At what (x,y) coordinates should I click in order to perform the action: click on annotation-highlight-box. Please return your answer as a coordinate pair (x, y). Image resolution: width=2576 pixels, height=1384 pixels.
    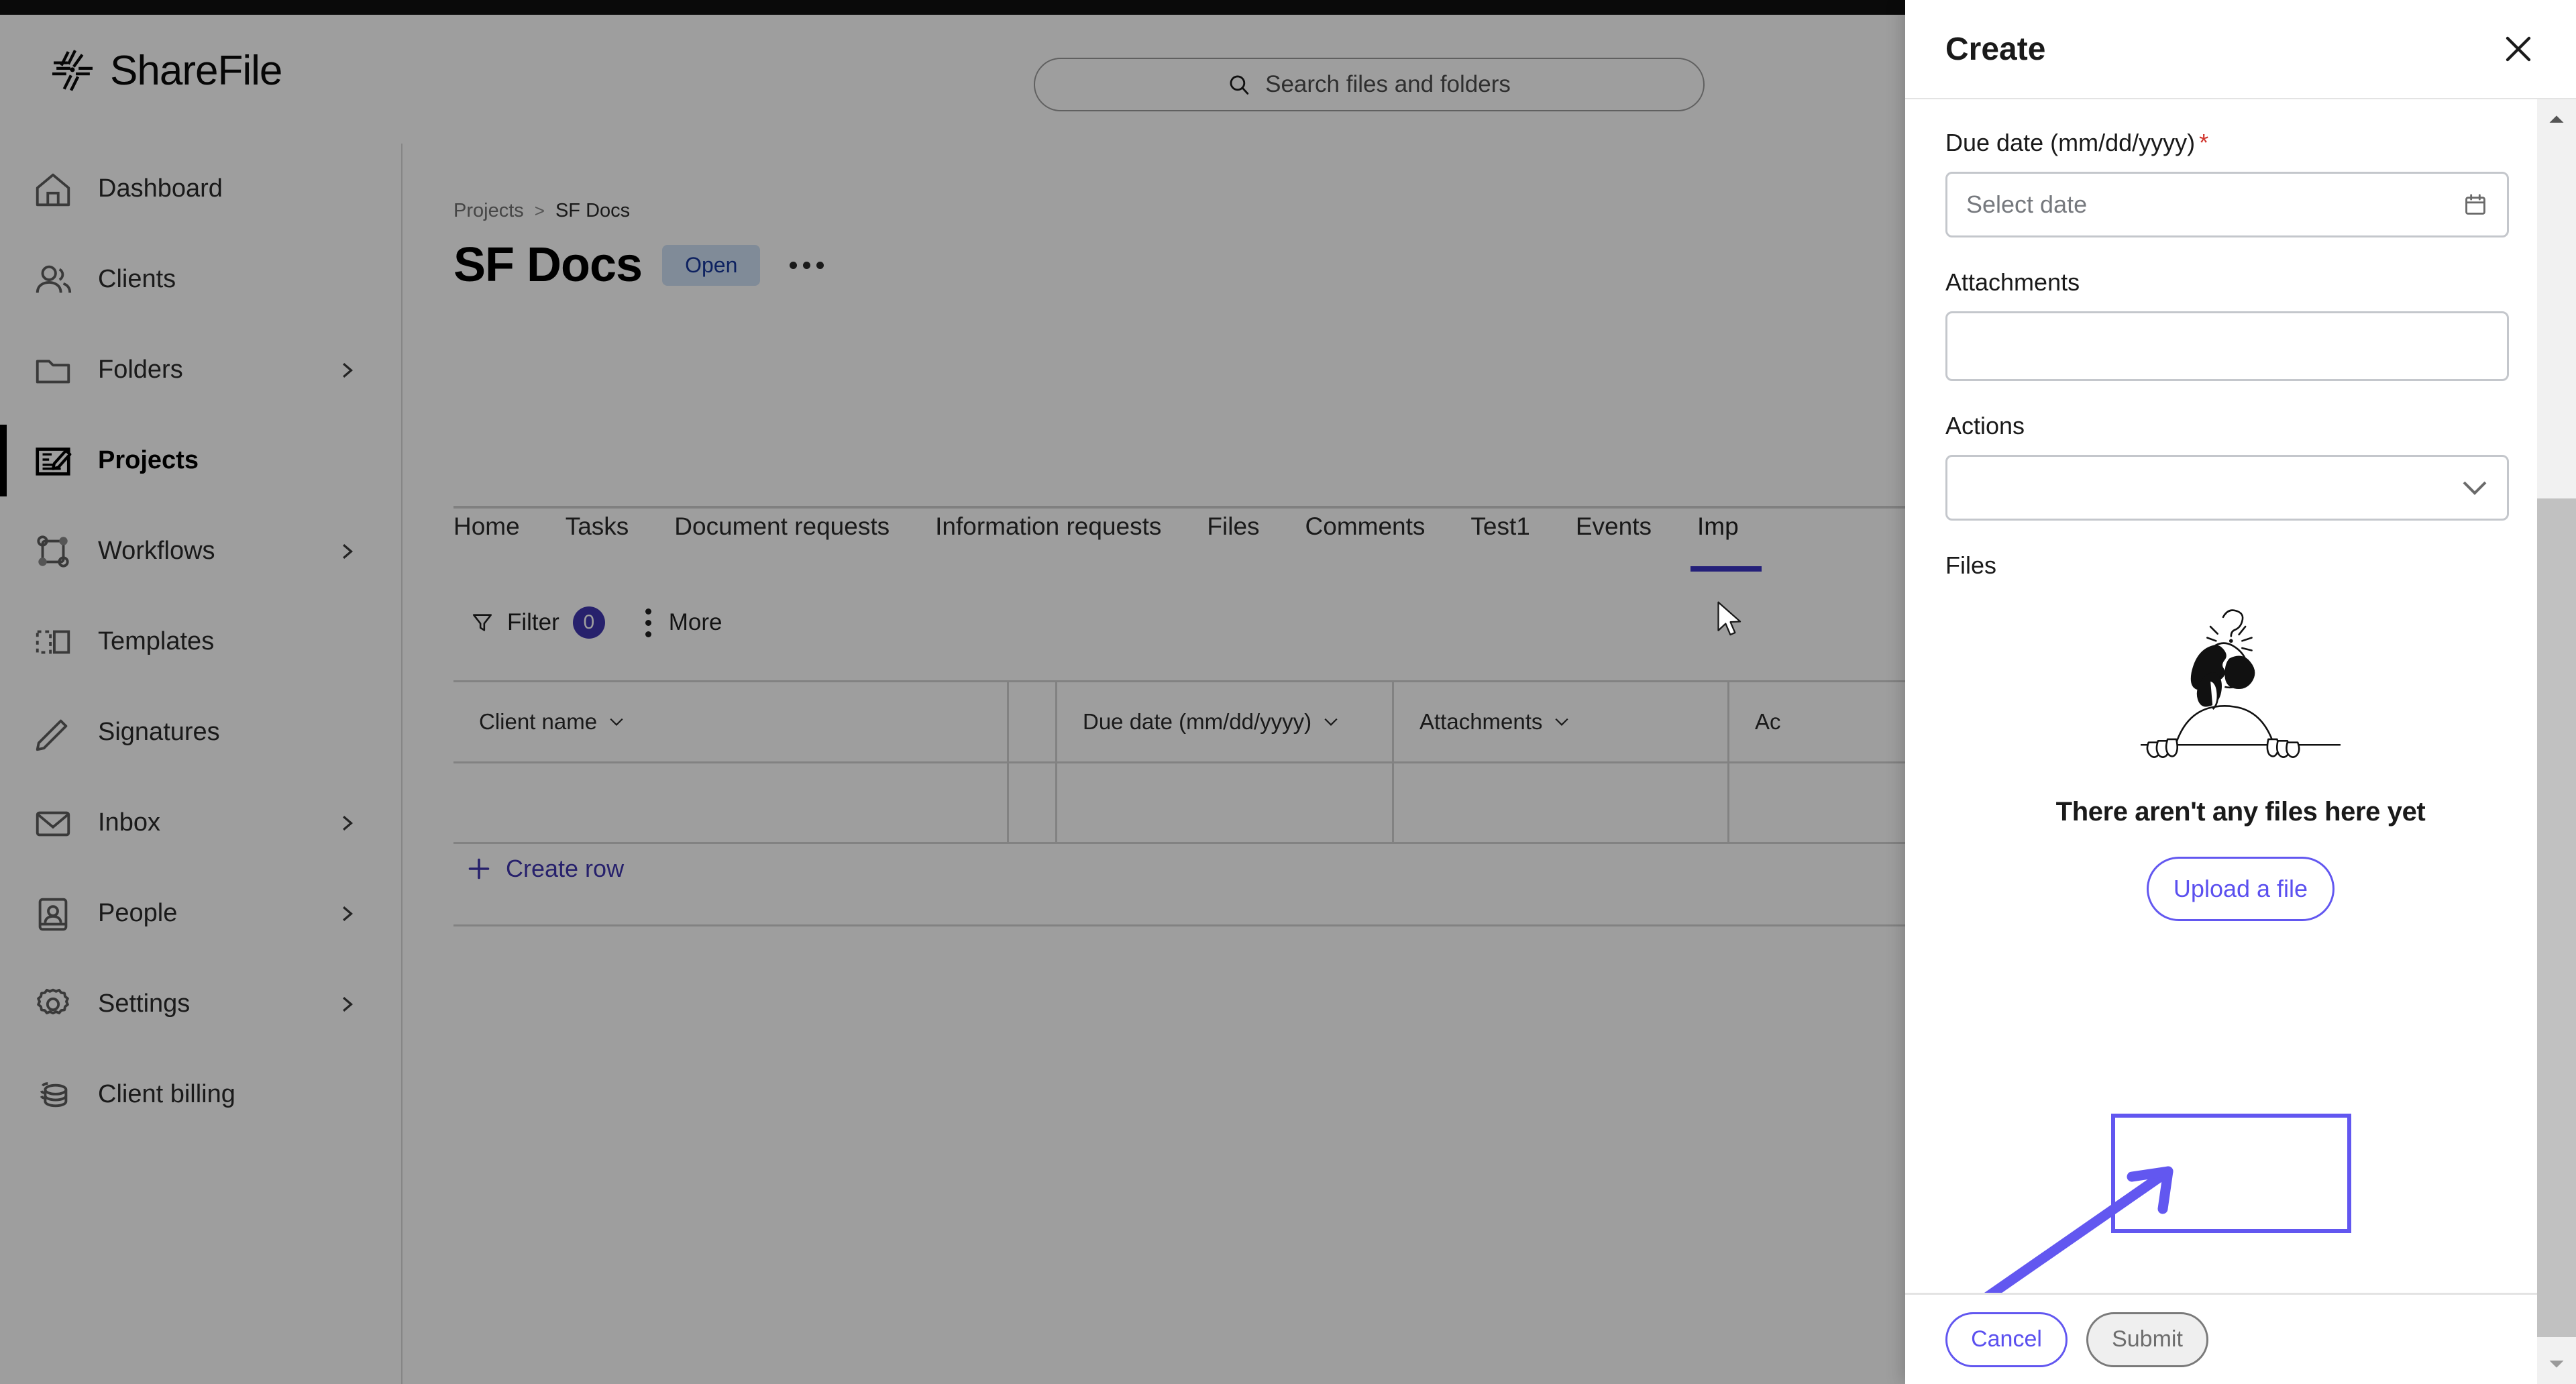
    Looking at the image, I should click on (2231, 1173).